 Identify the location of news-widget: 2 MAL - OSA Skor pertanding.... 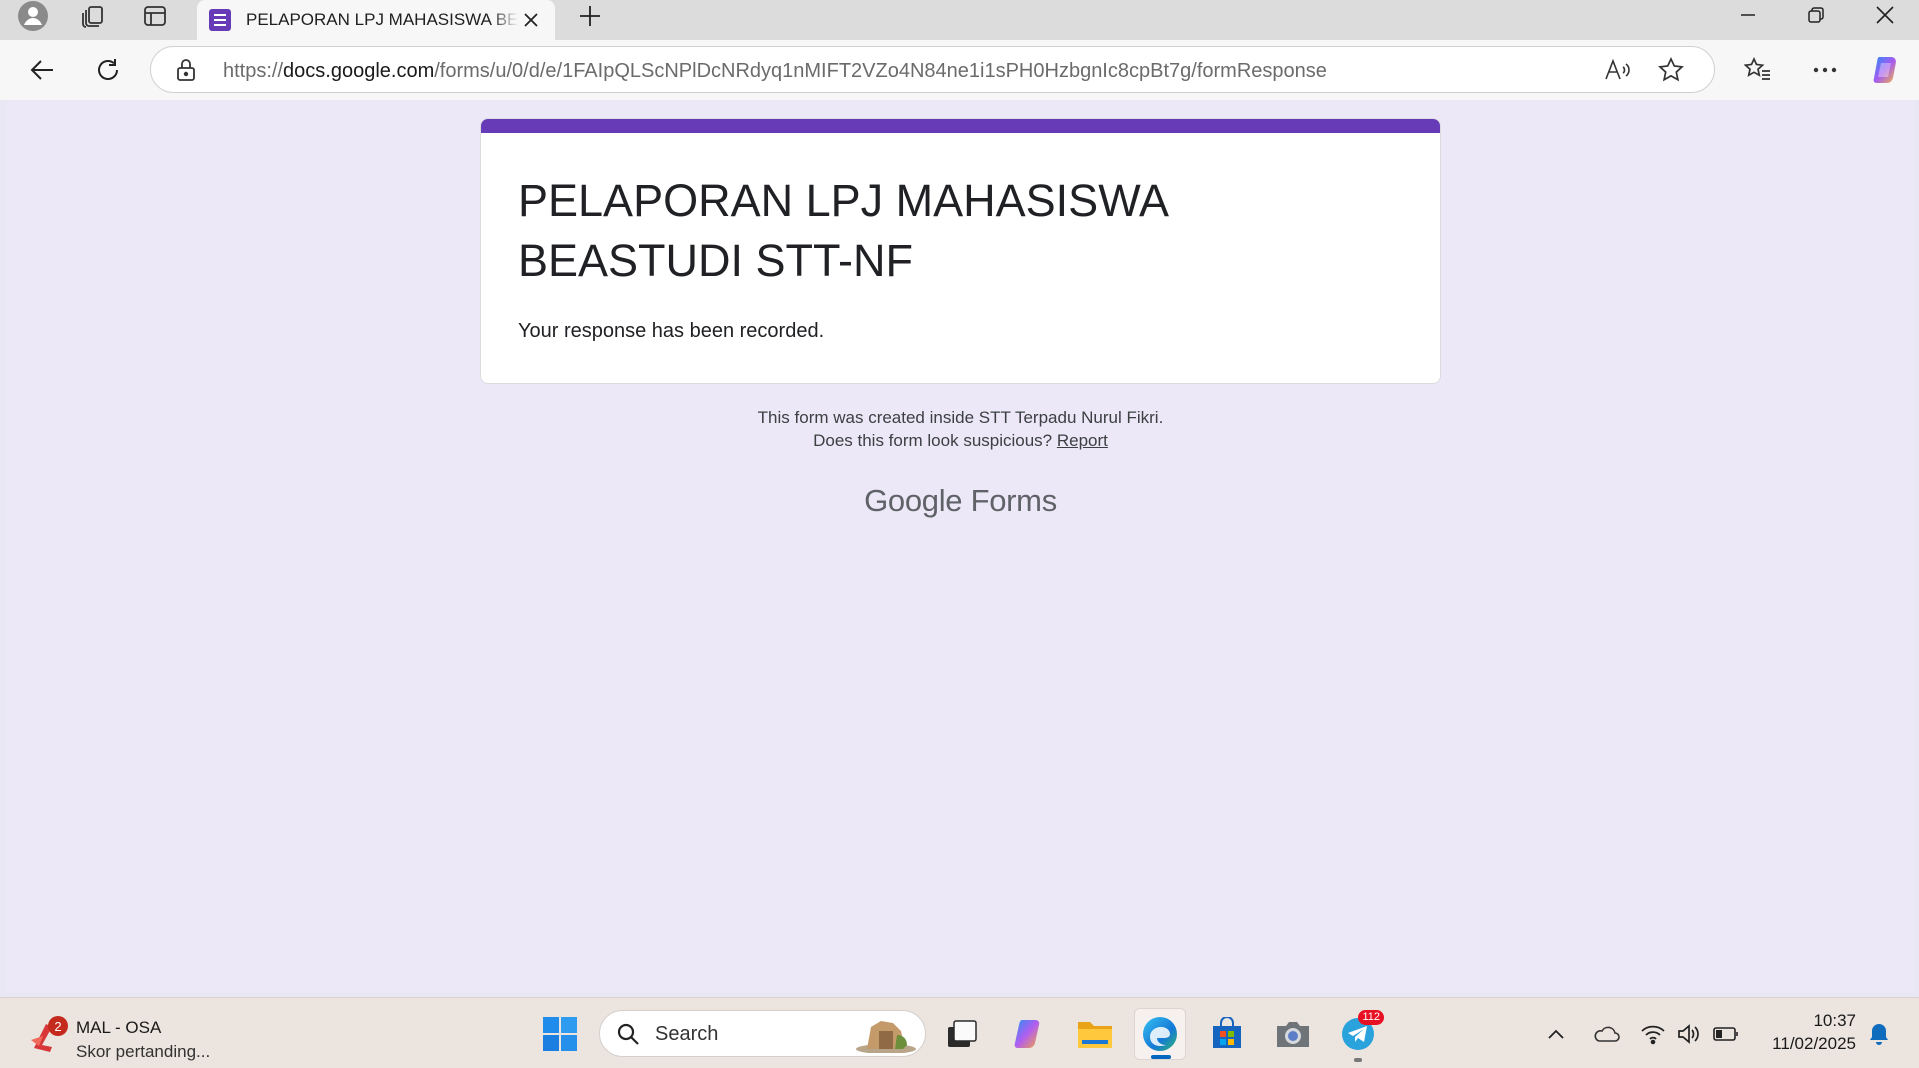
(122, 1033).